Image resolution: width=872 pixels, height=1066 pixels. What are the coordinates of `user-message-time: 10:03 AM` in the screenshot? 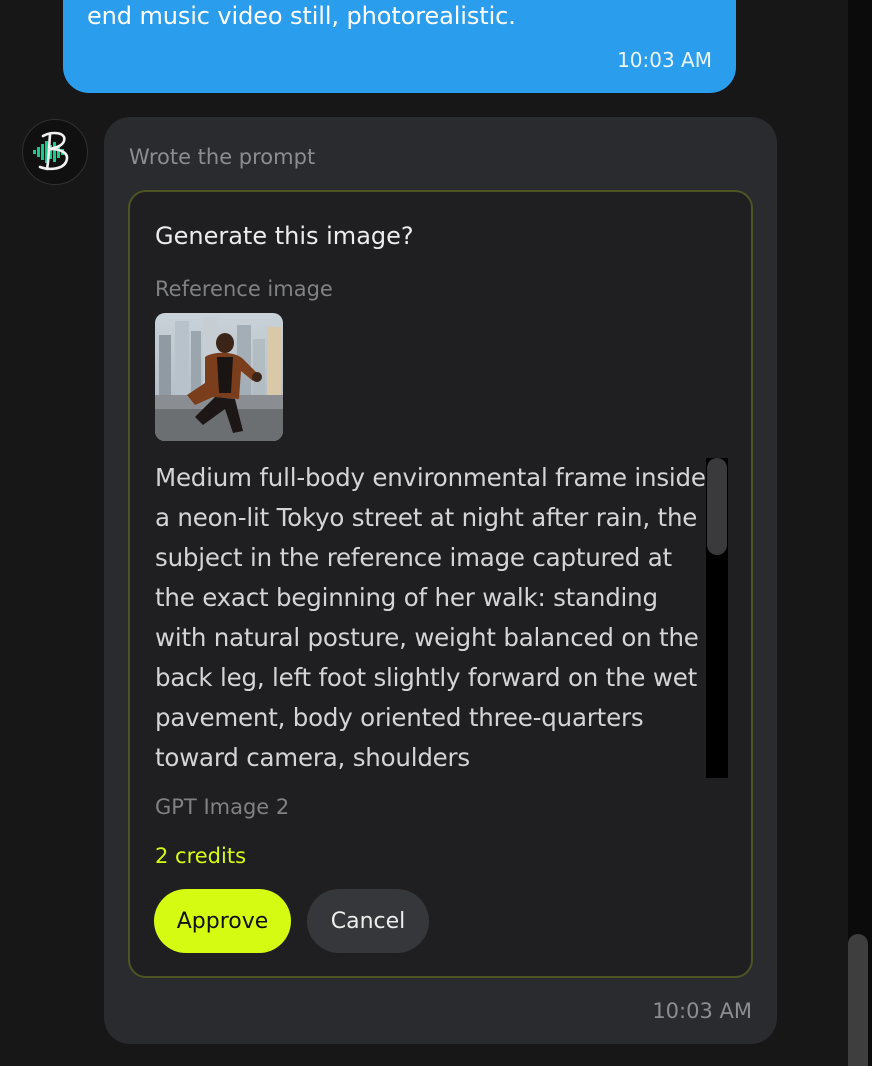 It's located at (664, 60).